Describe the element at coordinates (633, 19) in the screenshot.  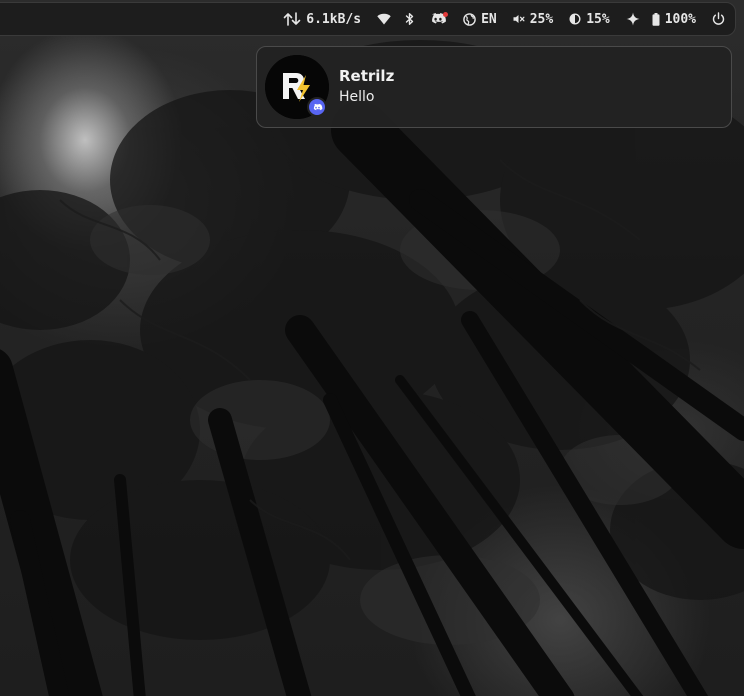
I see `sparkle-icon` at that location.